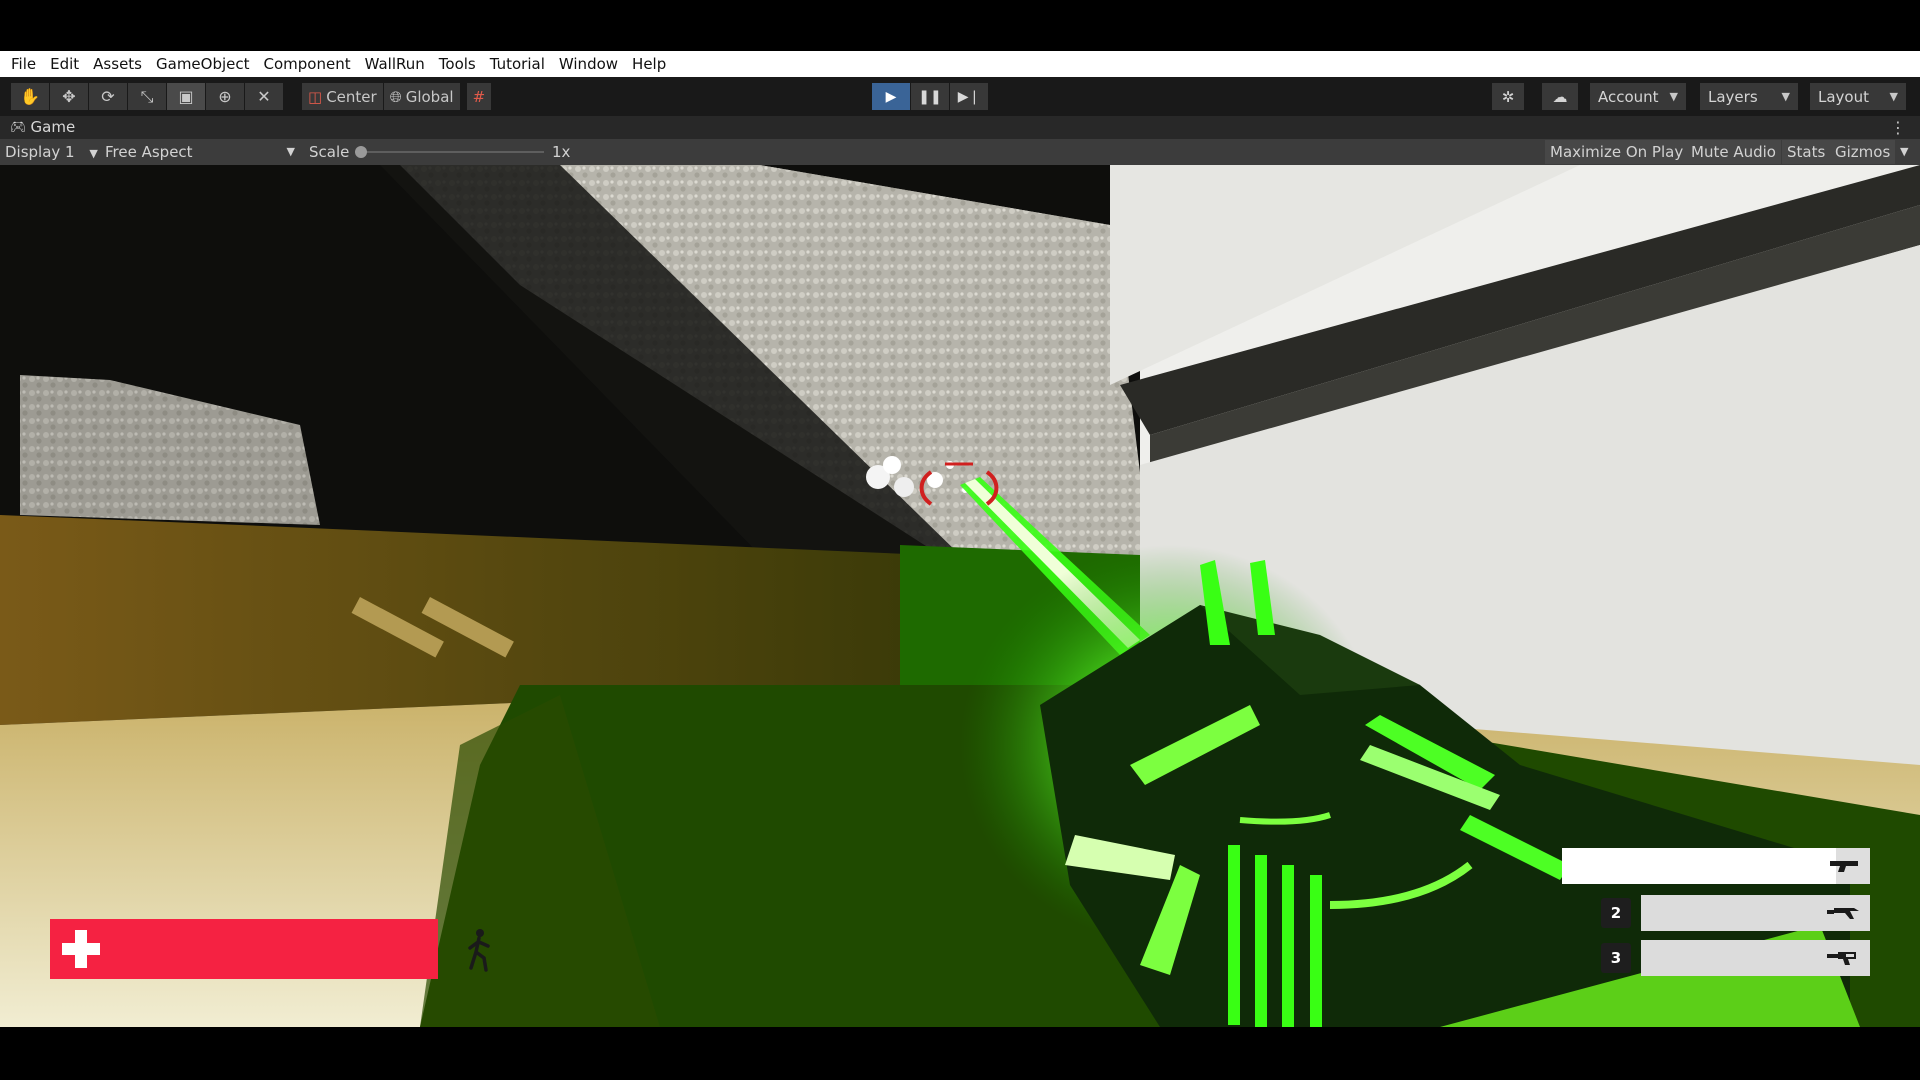 This screenshot has height=1080, width=1920. What do you see at coordinates (1616, 958) in the screenshot?
I see `weapon-slot-number: 3` at bounding box center [1616, 958].